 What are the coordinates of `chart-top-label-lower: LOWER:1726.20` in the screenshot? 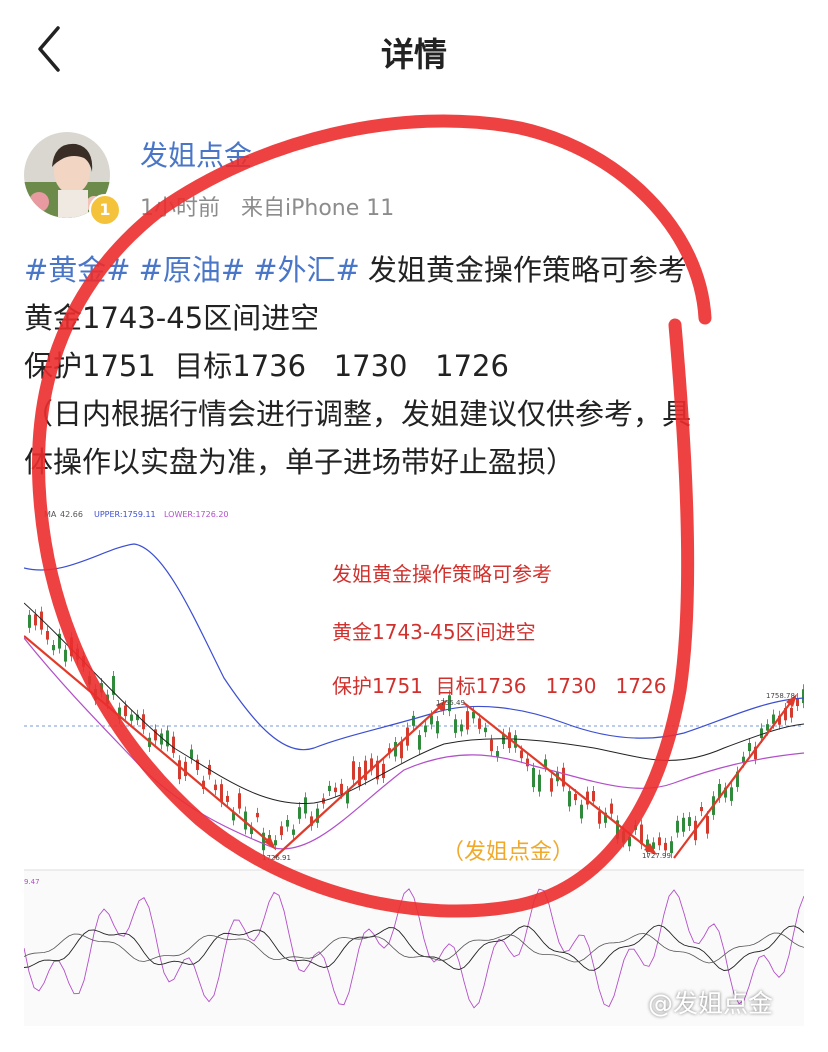 It's located at (196, 514).